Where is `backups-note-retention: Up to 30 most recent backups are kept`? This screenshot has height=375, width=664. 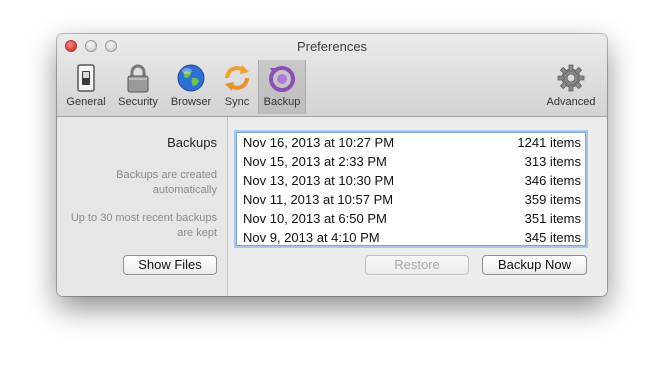 backups-note-retention: Up to 30 most recent backups are kept is located at coordinates (143, 225).